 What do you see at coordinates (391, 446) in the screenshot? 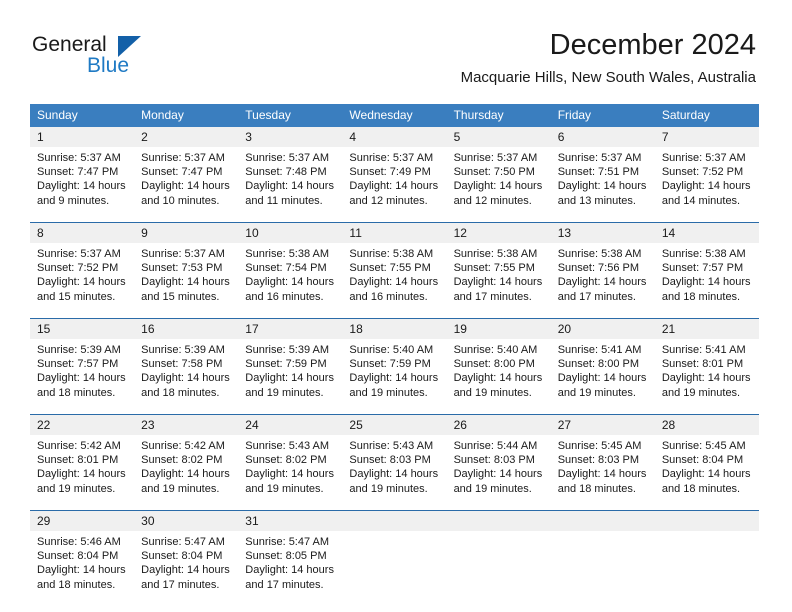
I see `sunrise-text: Sunrise: 5:43 AM` at bounding box center [391, 446].